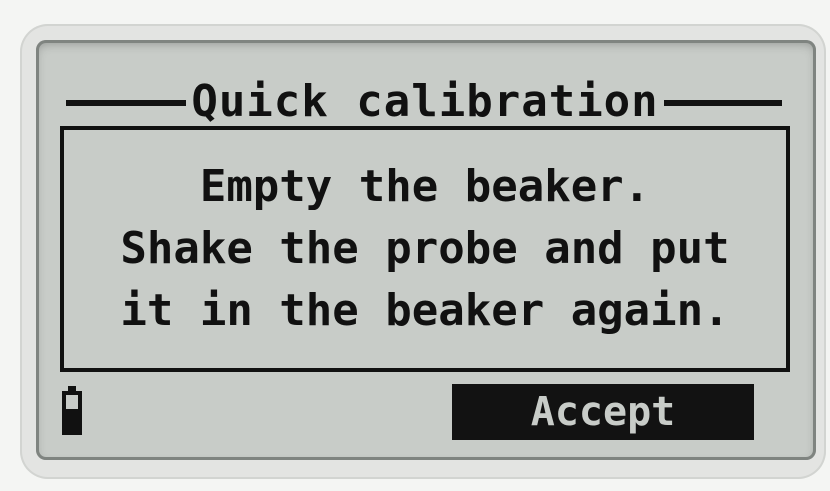 The width and height of the screenshot is (830, 491). I want to click on accept-button: Accept, so click(603, 412).